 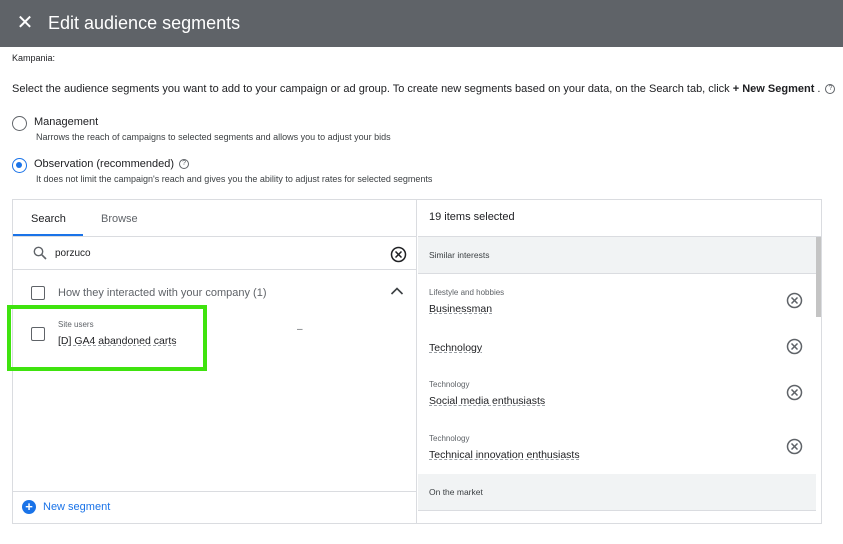 What do you see at coordinates (617, 393) in the screenshot?
I see `selected-item: Technology Social media enthusiasts` at bounding box center [617, 393].